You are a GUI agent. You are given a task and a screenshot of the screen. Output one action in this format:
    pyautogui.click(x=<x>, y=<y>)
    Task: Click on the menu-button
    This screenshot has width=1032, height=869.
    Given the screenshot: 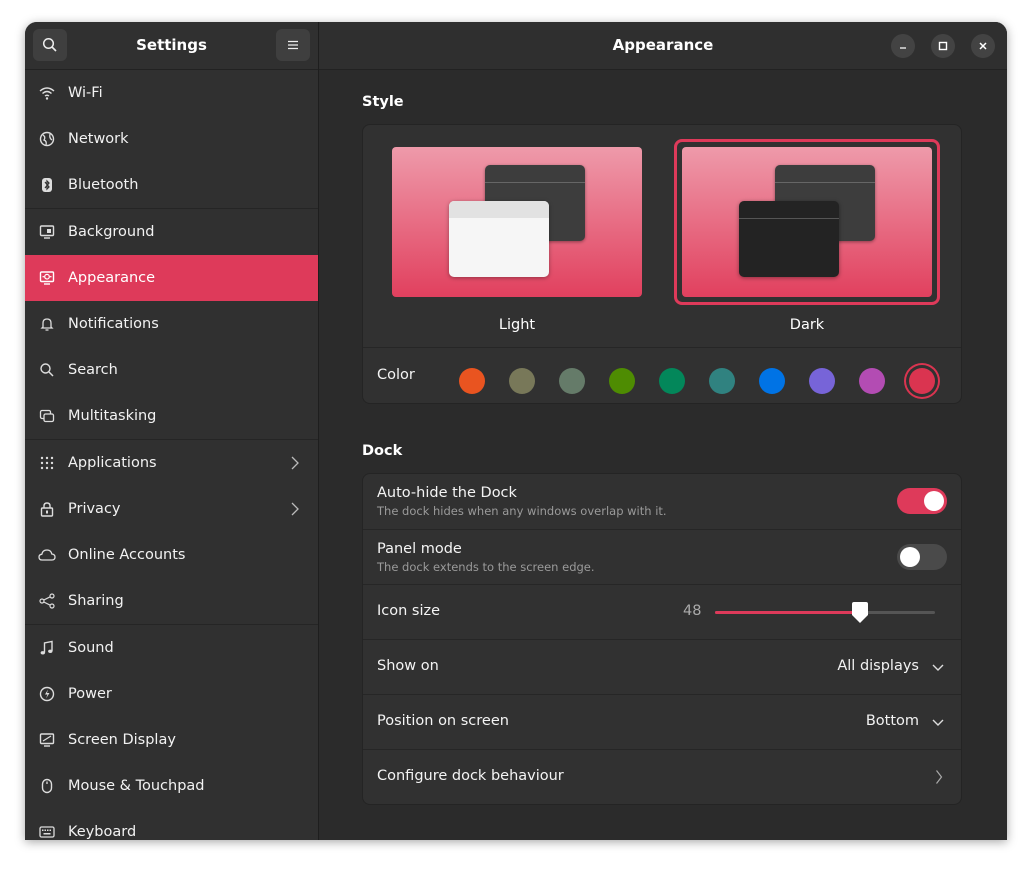 What is the action you would take?
    pyautogui.click(x=293, y=45)
    